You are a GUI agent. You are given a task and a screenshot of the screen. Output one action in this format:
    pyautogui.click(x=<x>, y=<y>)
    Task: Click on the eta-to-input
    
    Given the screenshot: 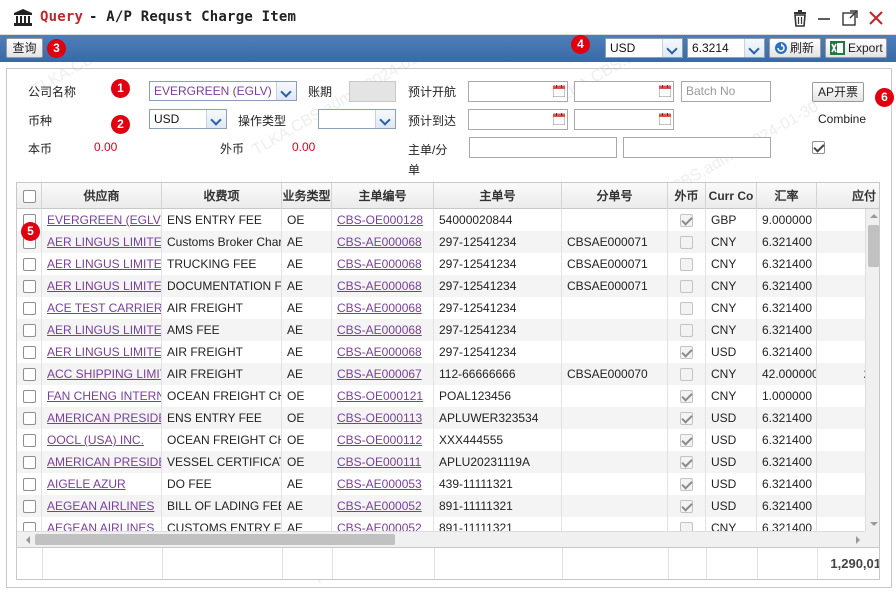 What is the action you would take?
    pyautogui.click(x=624, y=91)
    